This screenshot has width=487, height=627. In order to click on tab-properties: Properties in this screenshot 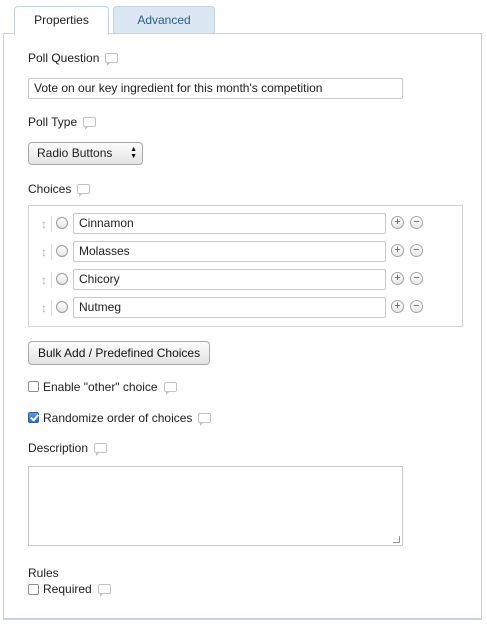, I will do `click(61, 20)`.